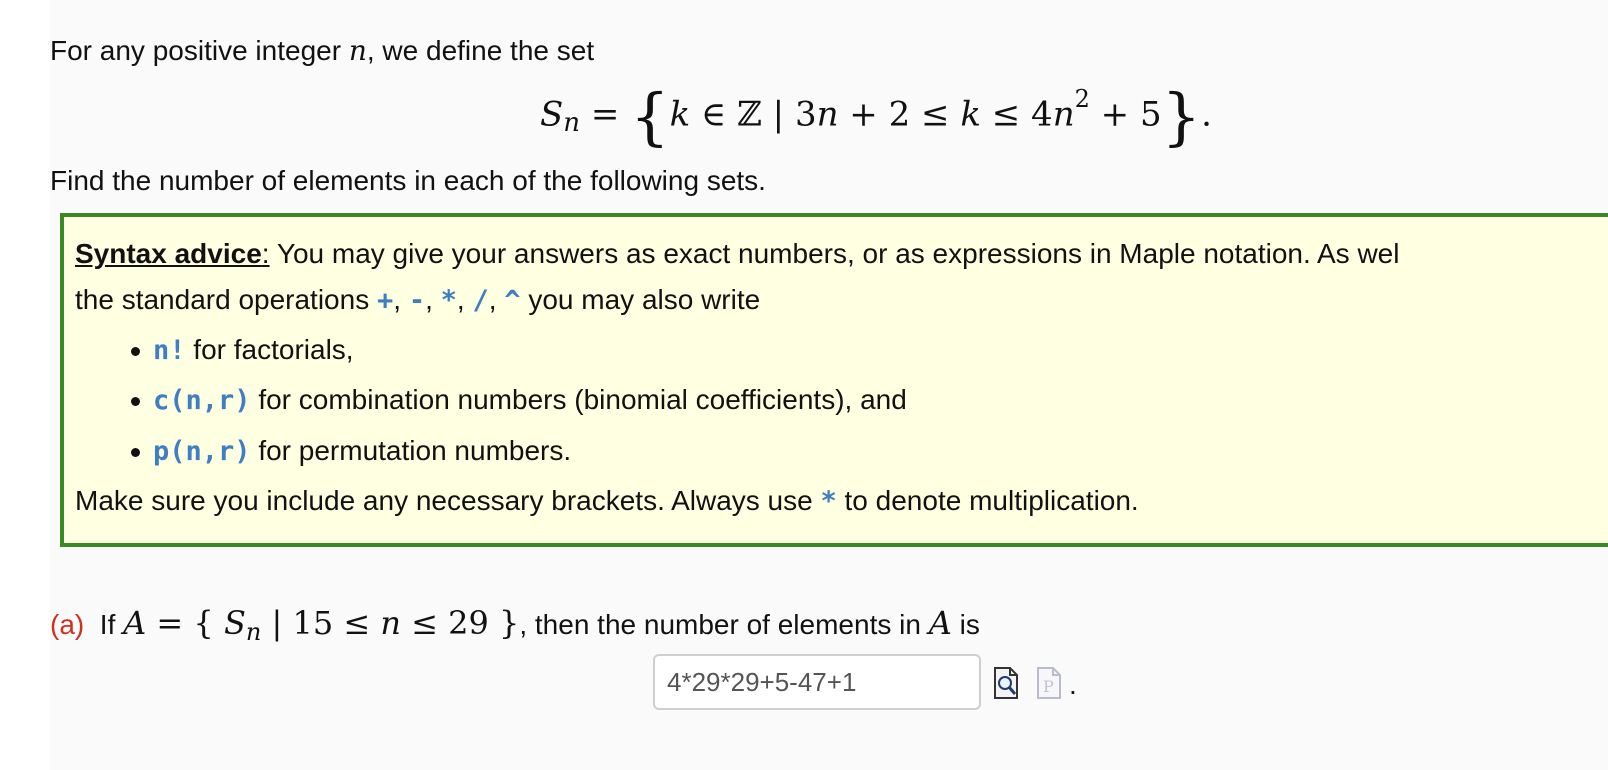 The width and height of the screenshot is (1608, 770). What do you see at coordinates (460, 623) in the screenshot?
I see `condition-upper: ≤ 29 }` at bounding box center [460, 623].